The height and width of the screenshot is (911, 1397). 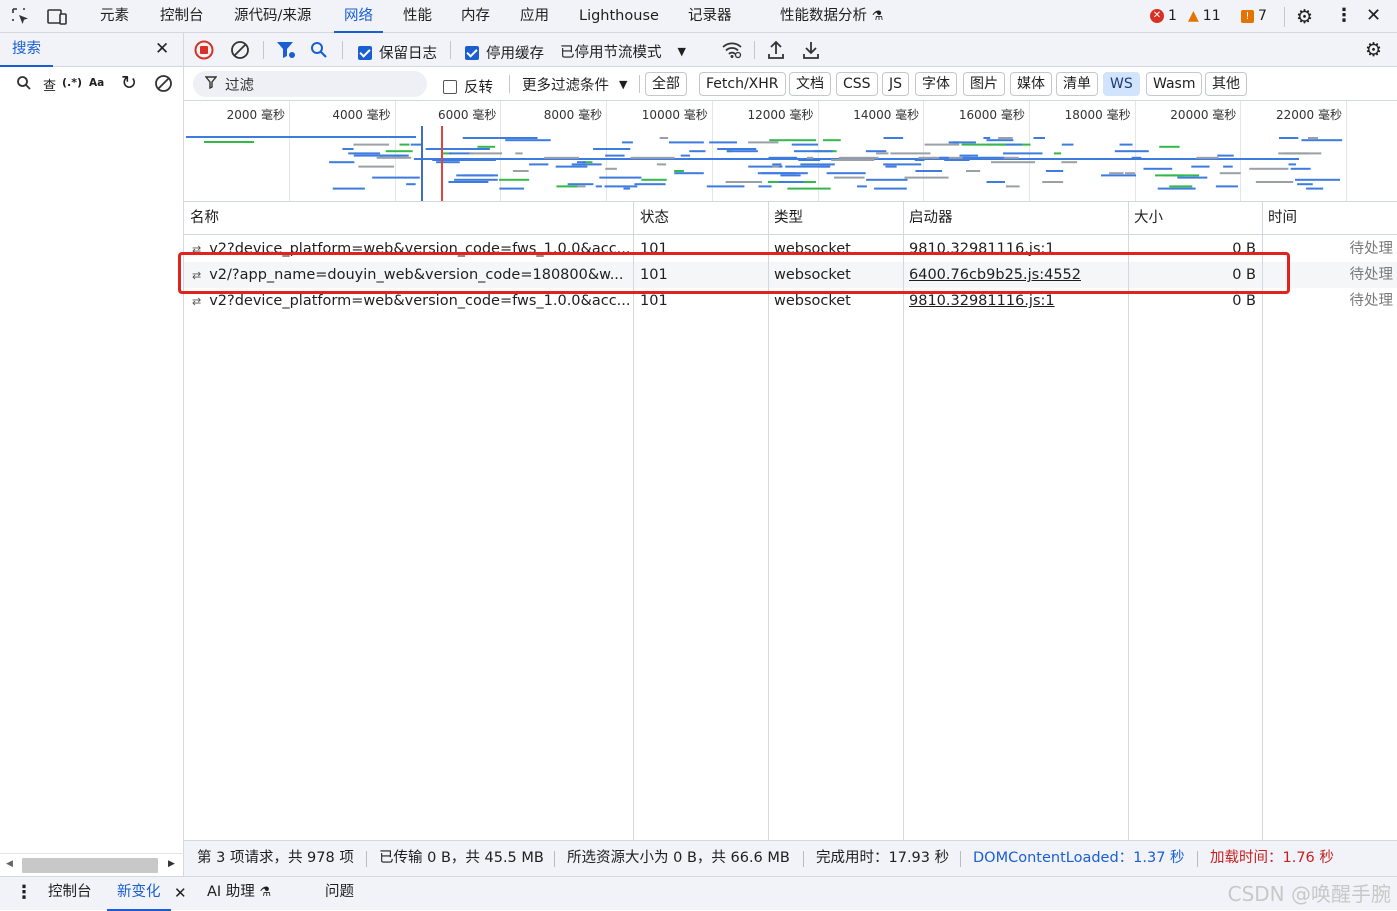 I want to click on tab-sources: 源代码/来源, so click(x=272, y=16).